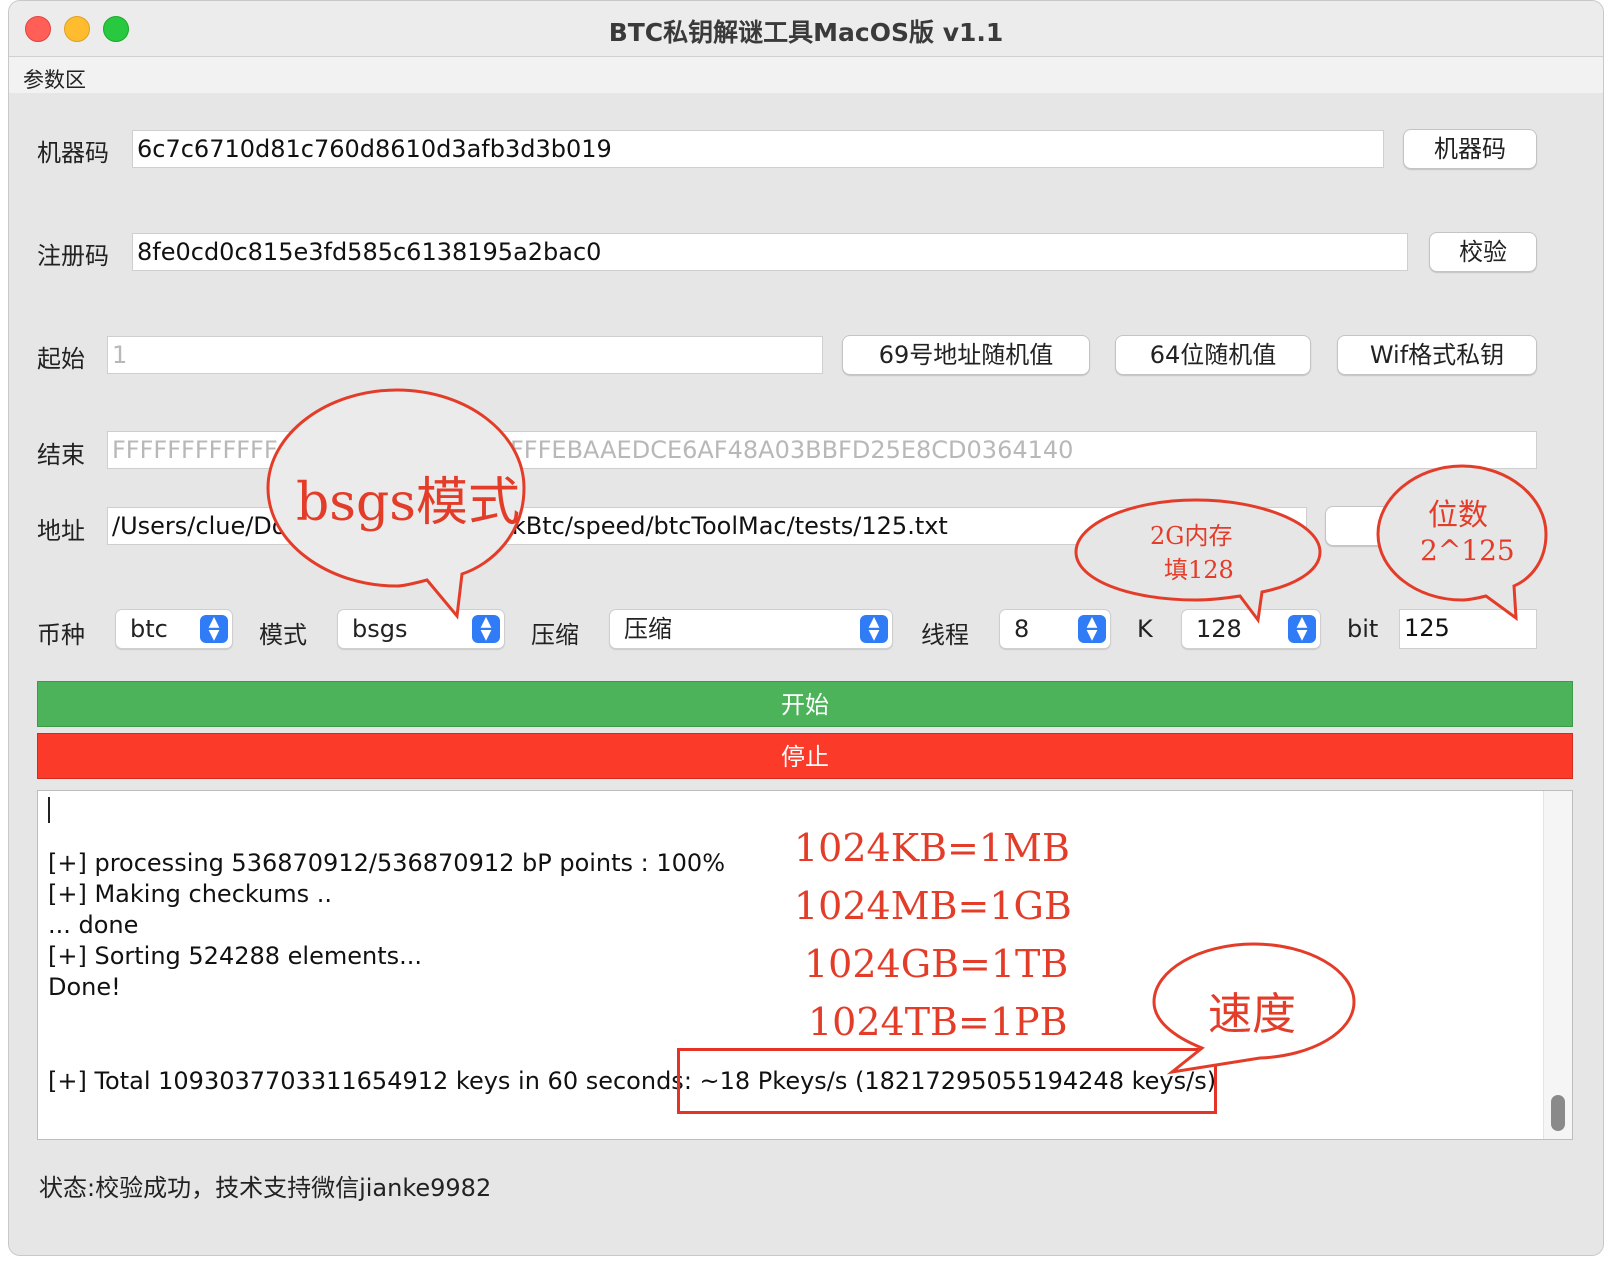  I want to click on start-range-label: 起始, so click(61, 359).